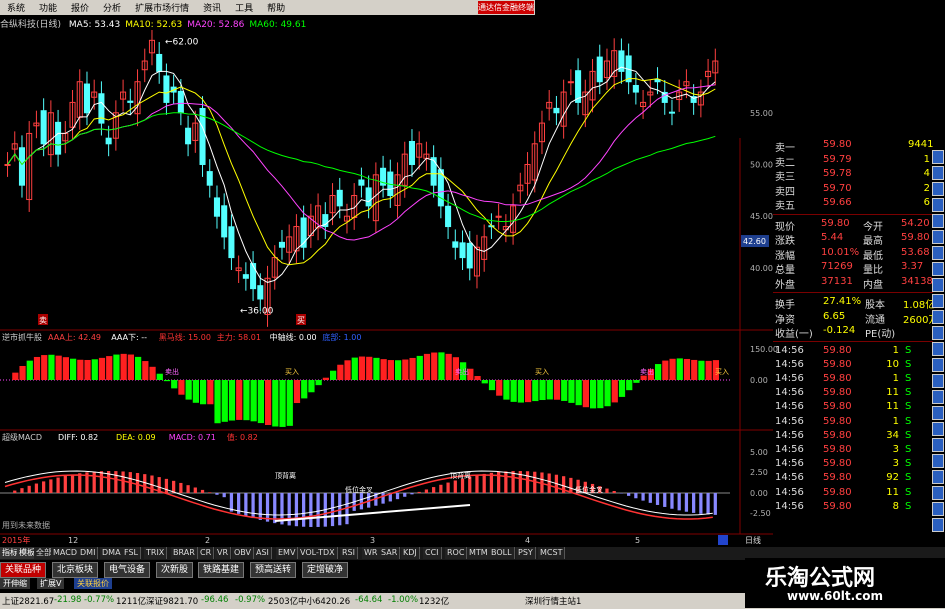 This screenshot has width=945, height=609. I want to click on sector-tab: 电气设备, so click(127, 570).